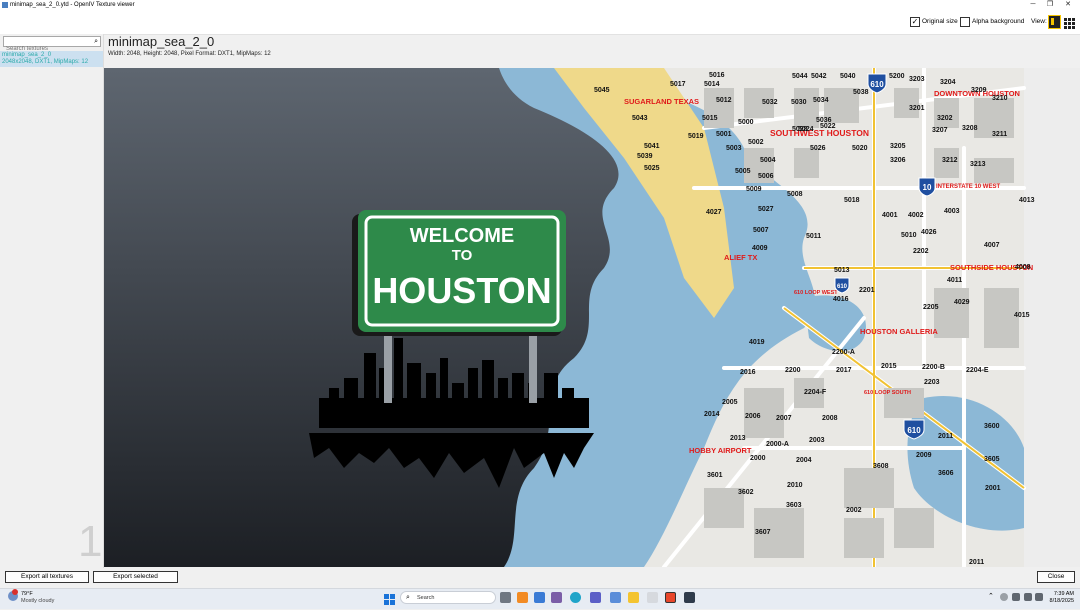  Describe the element at coordinates (539, 597) in the screenshot. I see `app-icon-blue` at that location.